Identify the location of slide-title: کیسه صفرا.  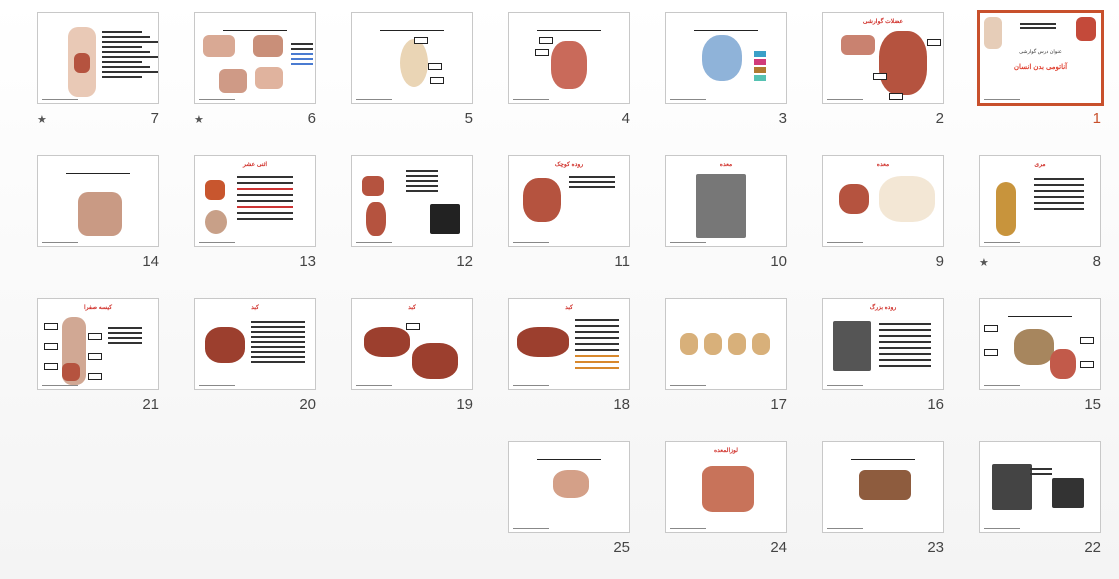
(97, 308).